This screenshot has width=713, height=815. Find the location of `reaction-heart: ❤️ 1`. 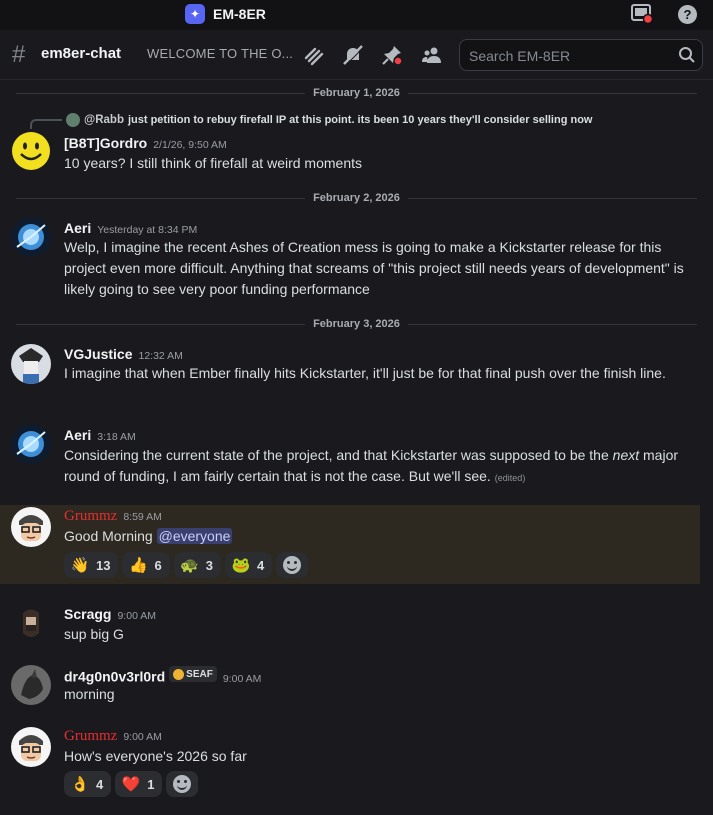

reaction-heart: ❤️ 1 is located at coordinates (139, 784).